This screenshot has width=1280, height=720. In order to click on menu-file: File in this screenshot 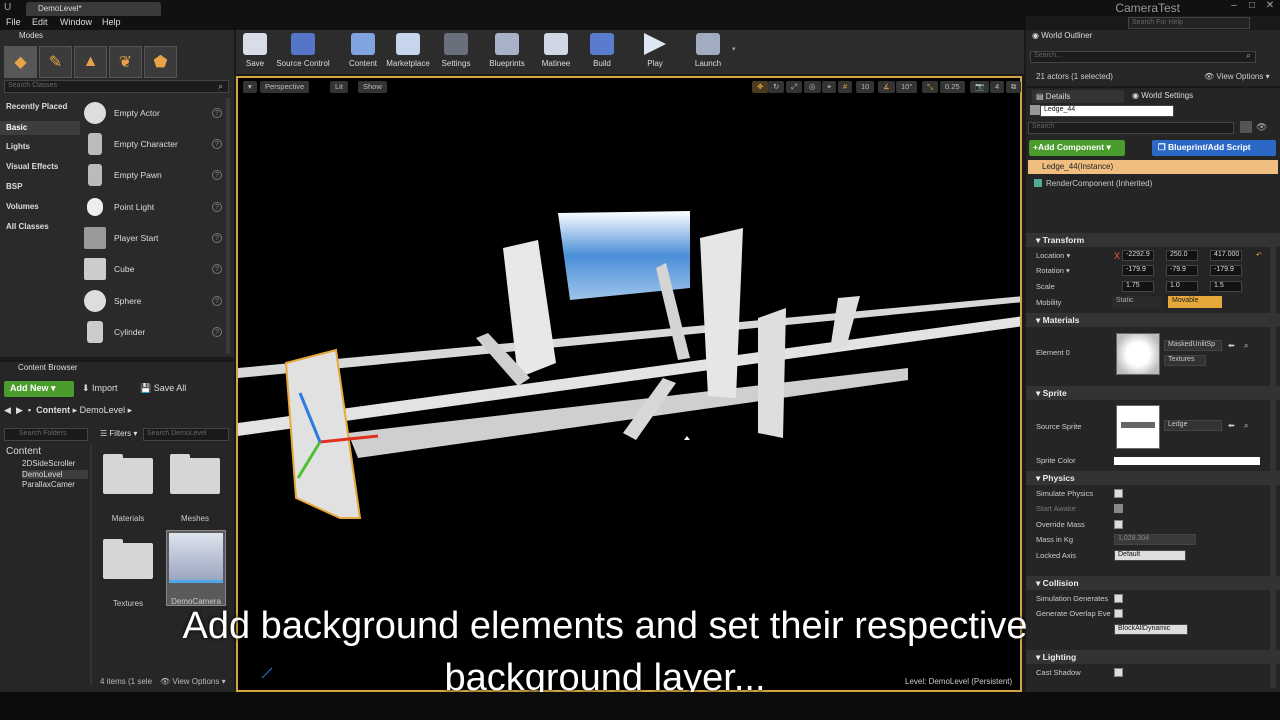, I will do `click(13, 22)`.